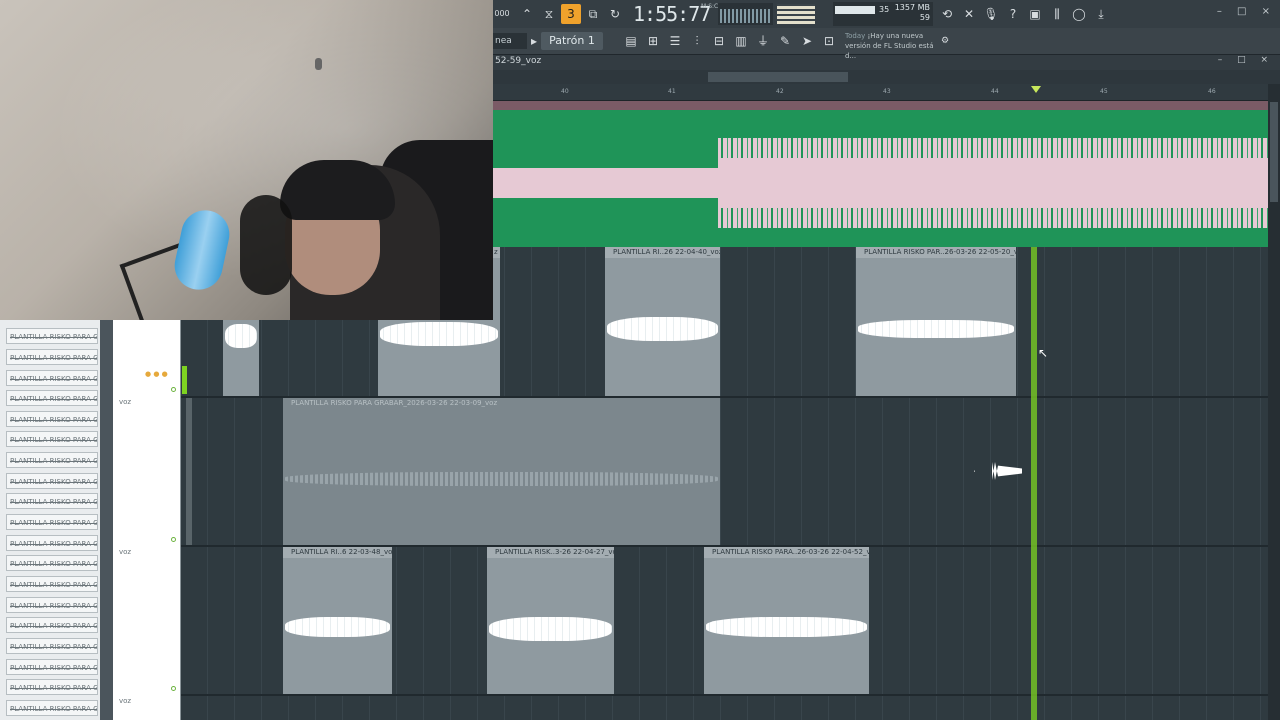 This screenshot has height=720, width=1280. Describe the element at coordinates (719, 41) in the screenshot. I see `browser-icon: ⊟` at that location.